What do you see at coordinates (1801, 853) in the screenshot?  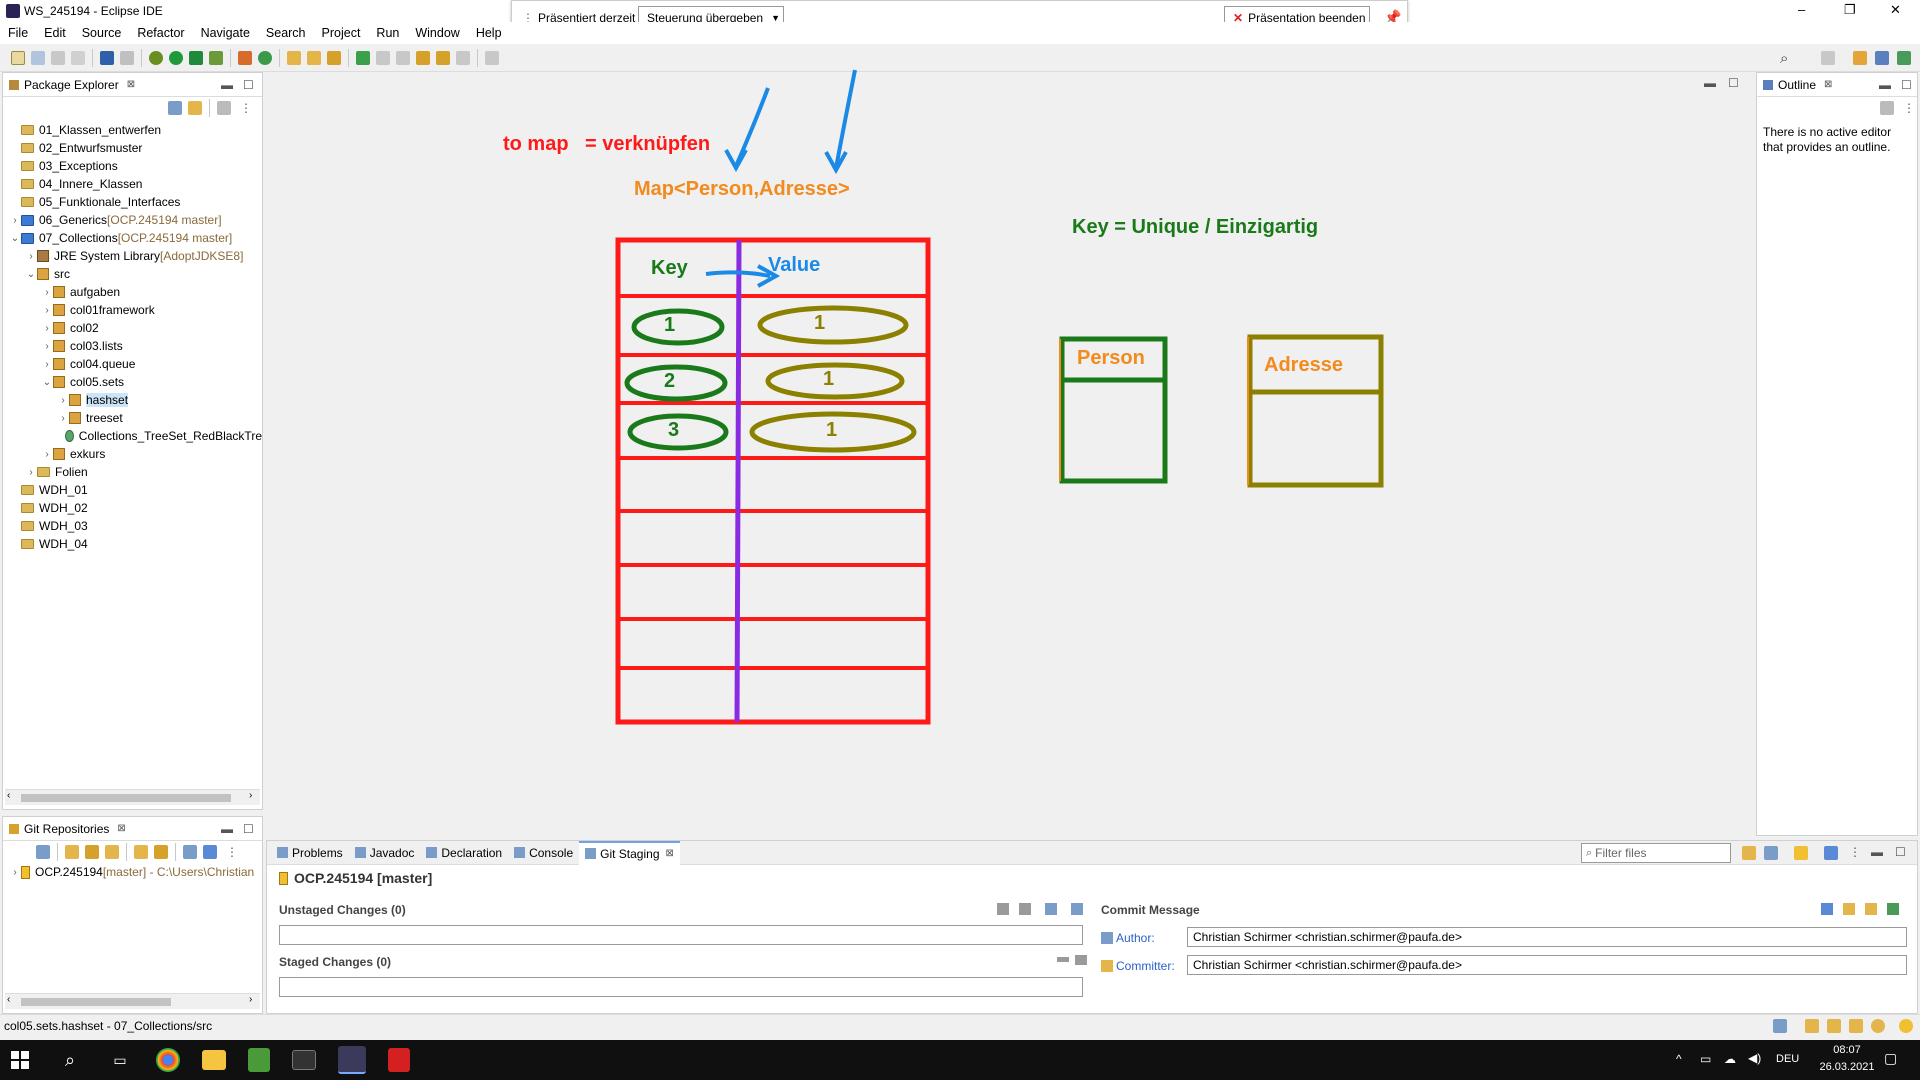 I see `repository-icon` at bounding box center [1801, 853].